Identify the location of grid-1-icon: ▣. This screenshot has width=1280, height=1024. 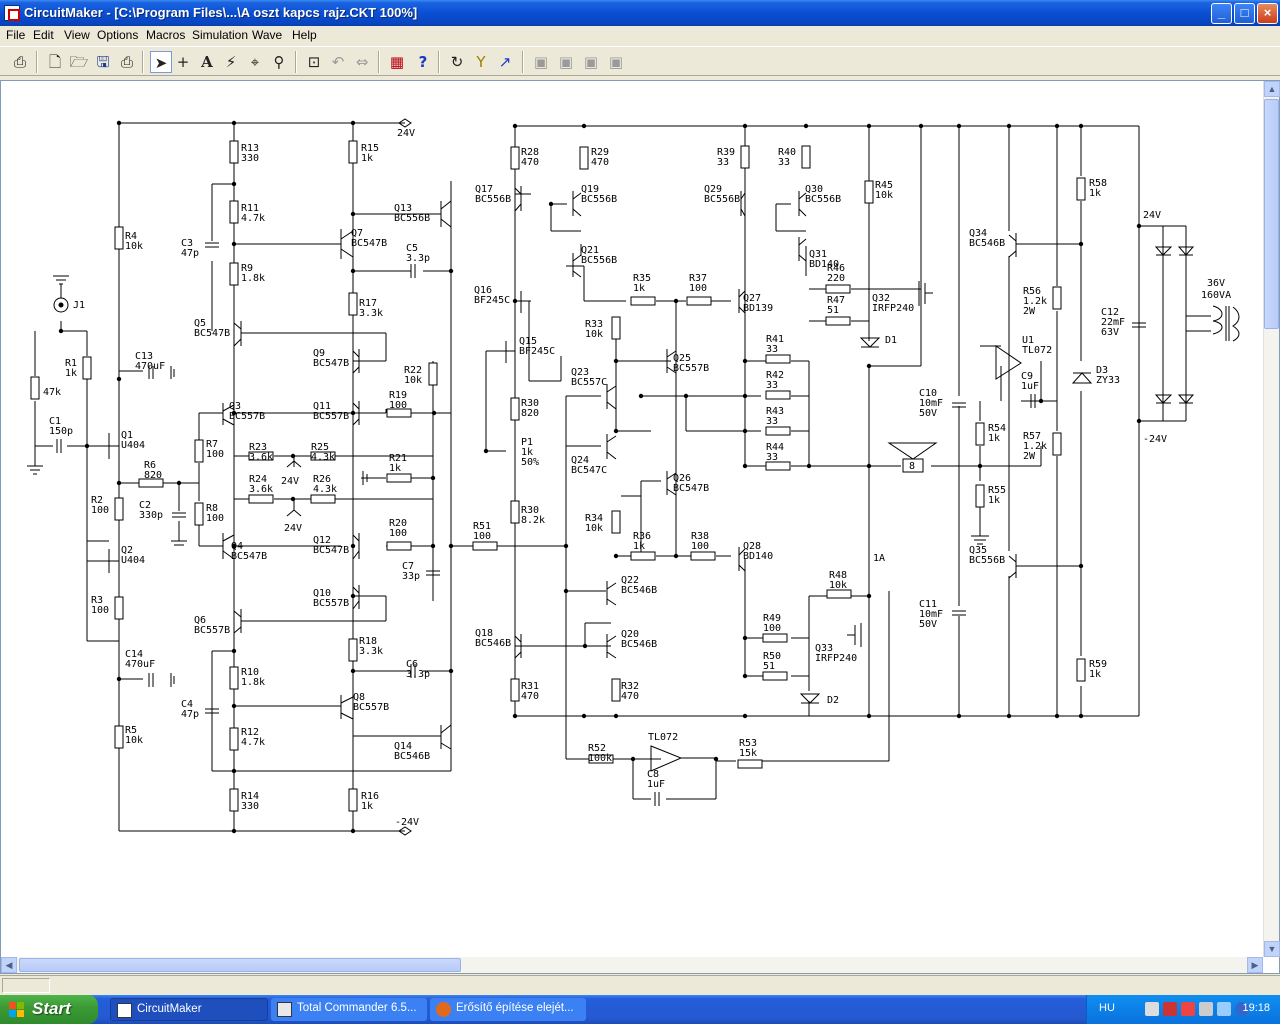
(541, 62).